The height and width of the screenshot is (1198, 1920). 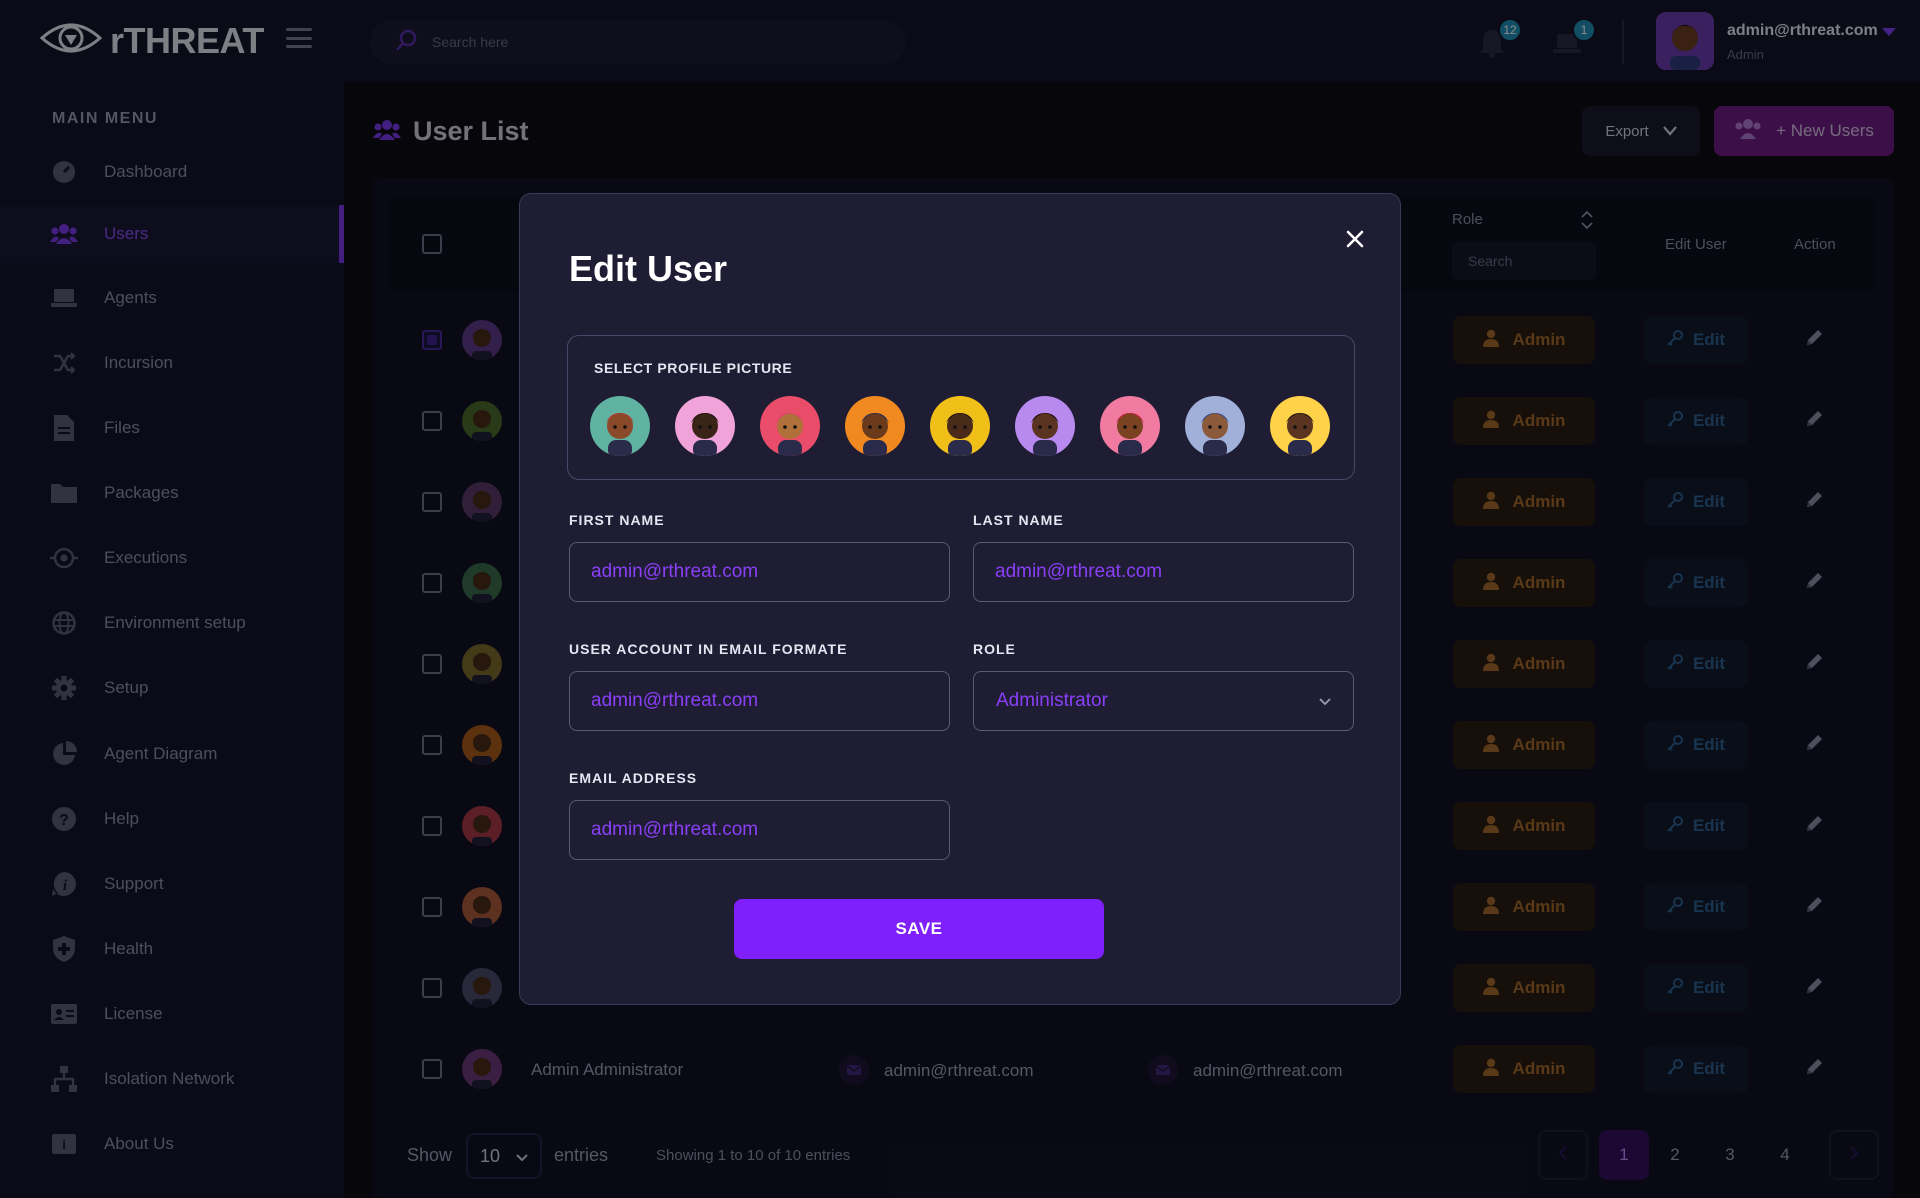 I want to click on first-name-input, so click(x=759, y=572).